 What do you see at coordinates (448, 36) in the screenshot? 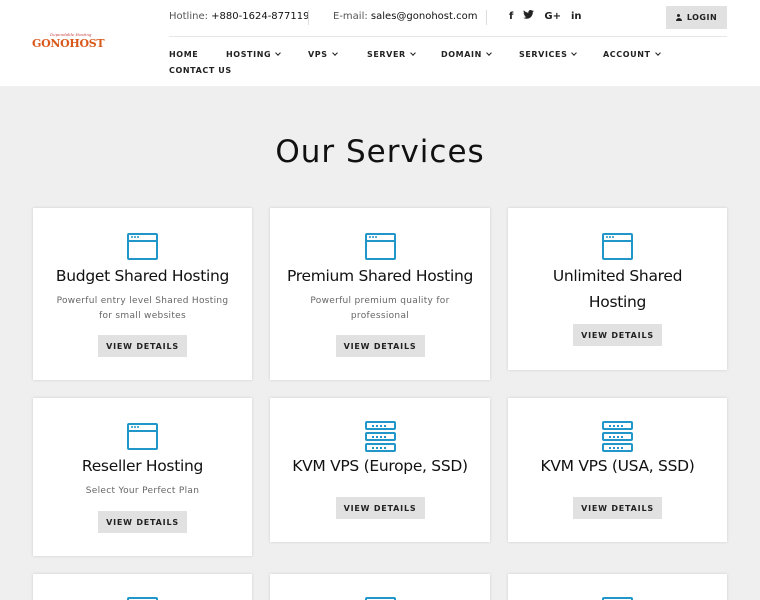
I see `nav-divider` at bounding box center [448, 36].